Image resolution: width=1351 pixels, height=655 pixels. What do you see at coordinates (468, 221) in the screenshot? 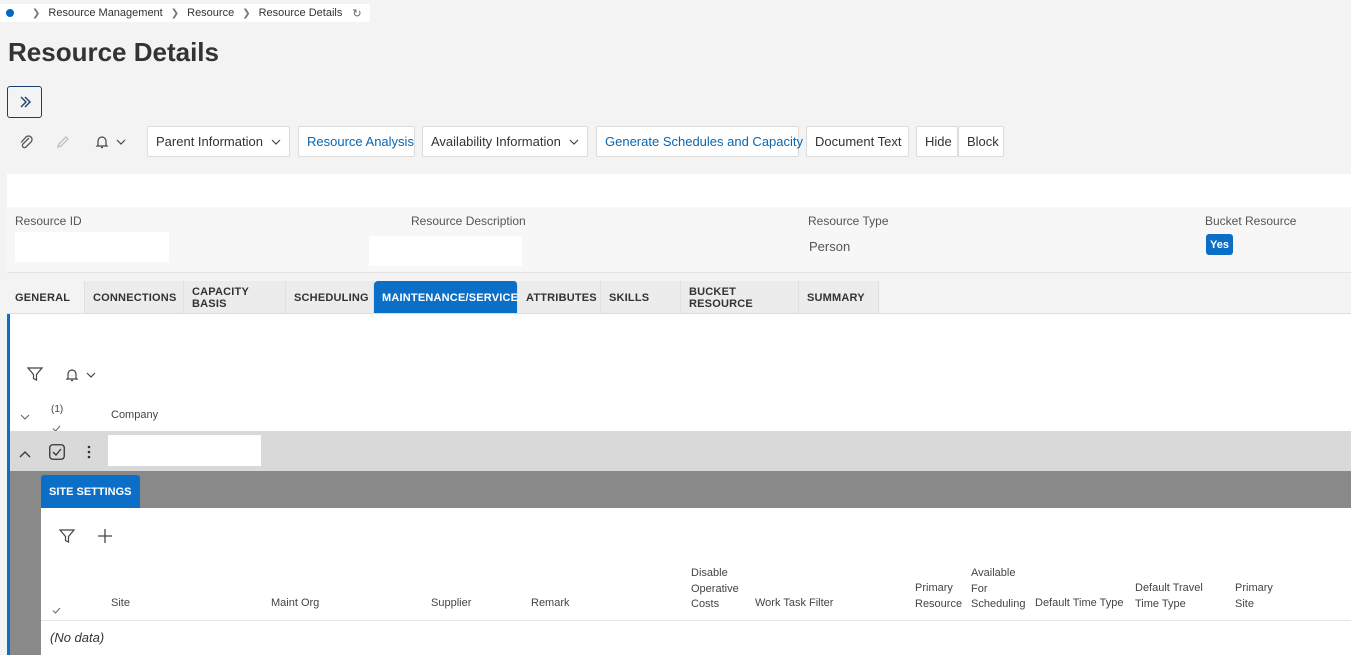
I see `resource-description-label: Resource Description` at bounding box center [468, 221].